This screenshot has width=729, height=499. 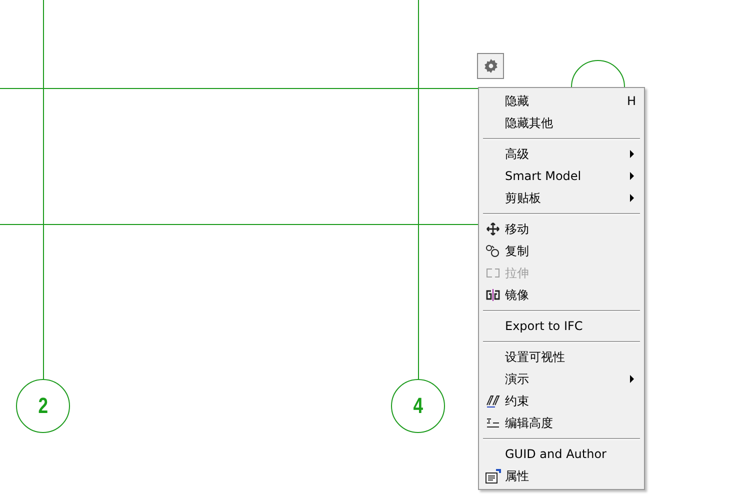 I want to click on grid-label: 4, so click(x=418, y=406).